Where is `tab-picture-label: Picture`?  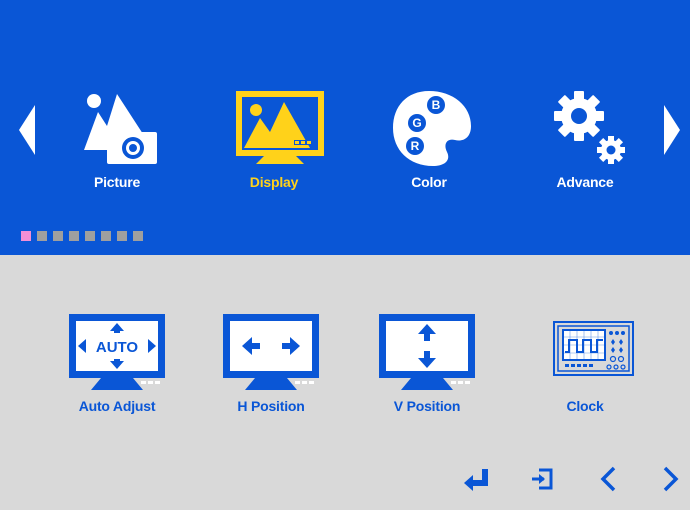 tab-picture-label: Picture is located at coordinates (117, 182).